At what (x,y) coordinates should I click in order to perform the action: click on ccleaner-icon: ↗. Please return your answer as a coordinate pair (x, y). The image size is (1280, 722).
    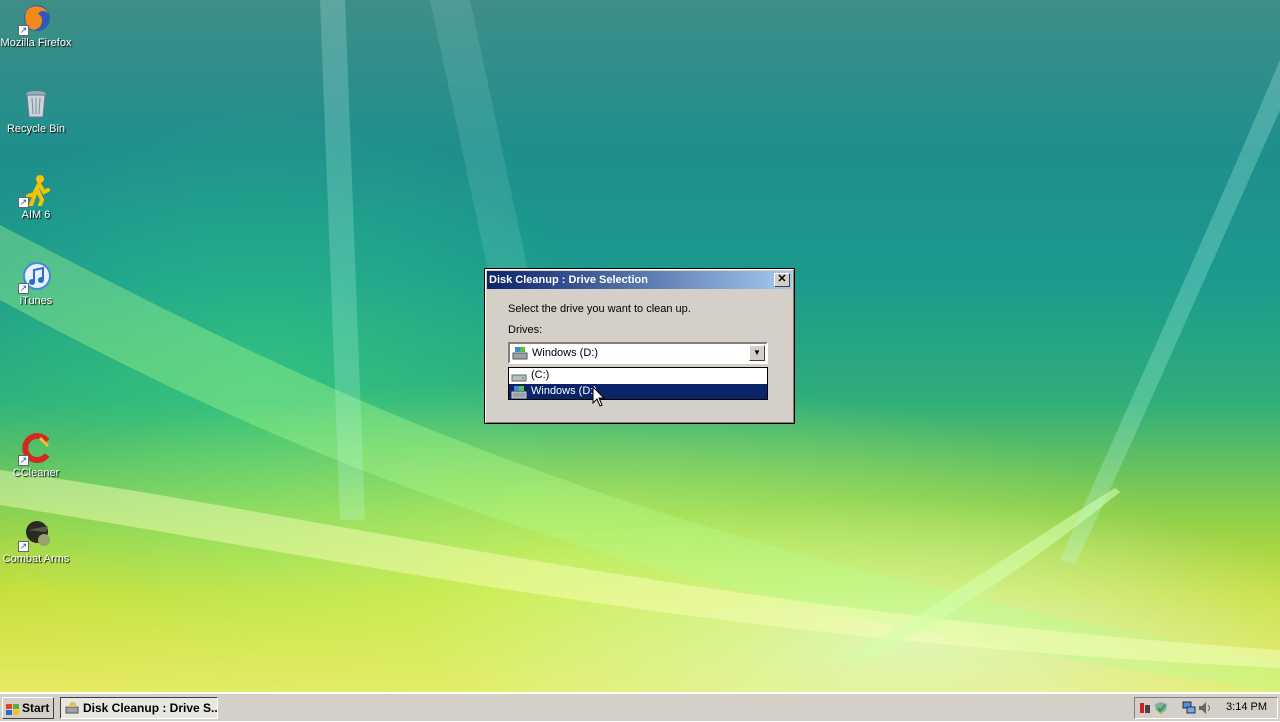
    Looking at the image, I should click on (35, 449).